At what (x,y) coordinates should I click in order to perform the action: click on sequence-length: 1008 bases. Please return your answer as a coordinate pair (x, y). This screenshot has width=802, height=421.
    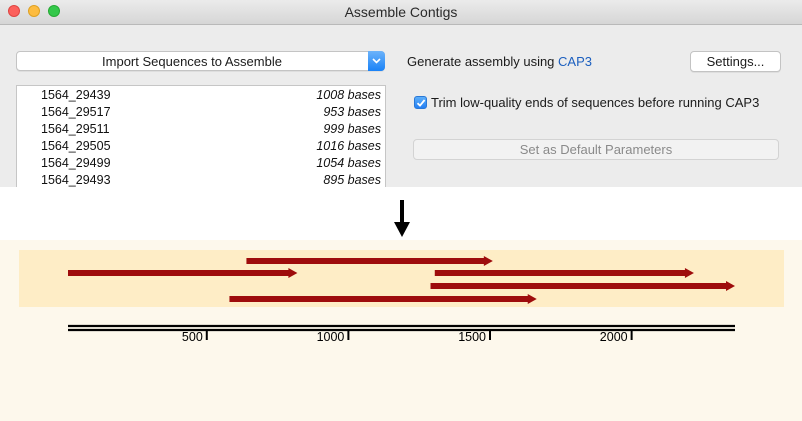
    Looking at the image, I should click on (348, 95).